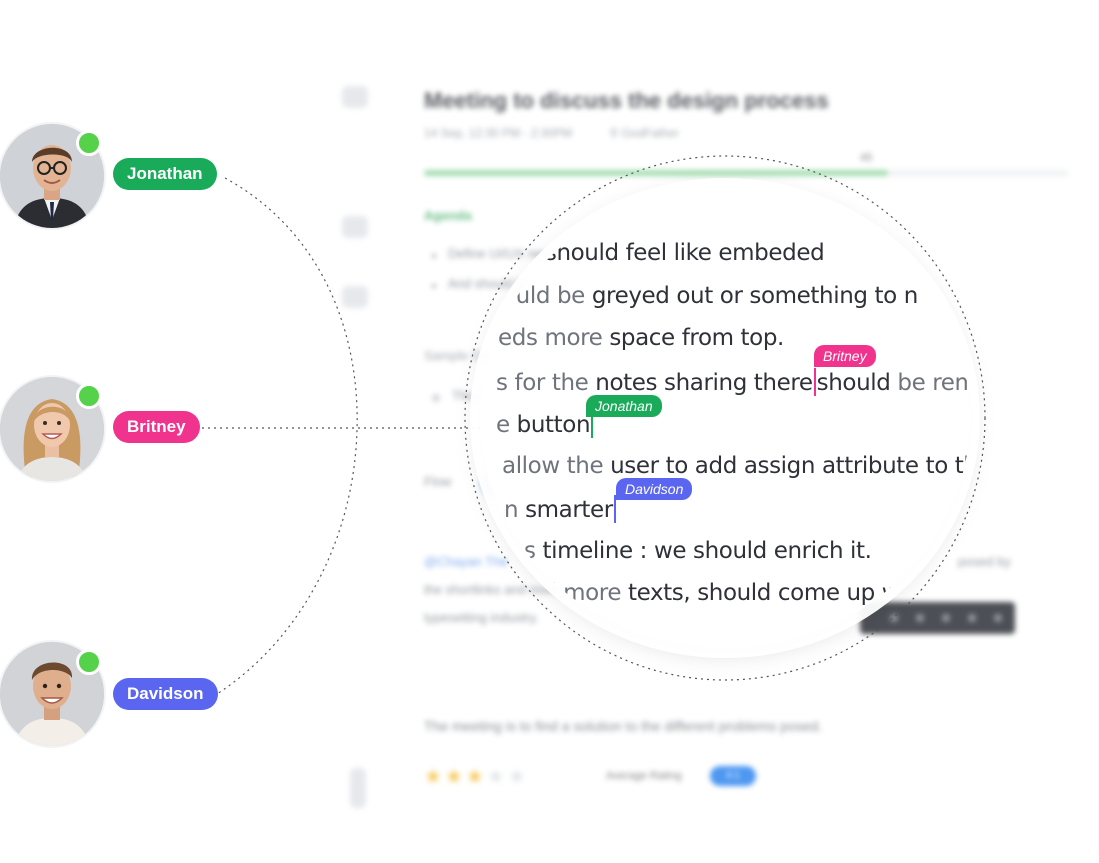 The height and width of the screenshot is (863, 1099). What do you see at coordinates (565, 510) in the screenshot?
I see `lens-line-text: smarter` at bounding box center [565, 510].